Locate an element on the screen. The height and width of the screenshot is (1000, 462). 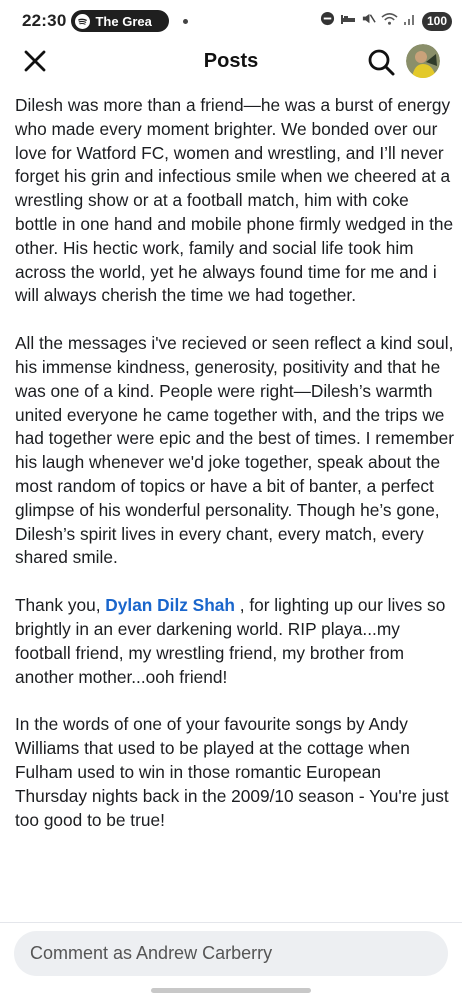
top-app-bar: Posts is located at coordinates (231, 62).